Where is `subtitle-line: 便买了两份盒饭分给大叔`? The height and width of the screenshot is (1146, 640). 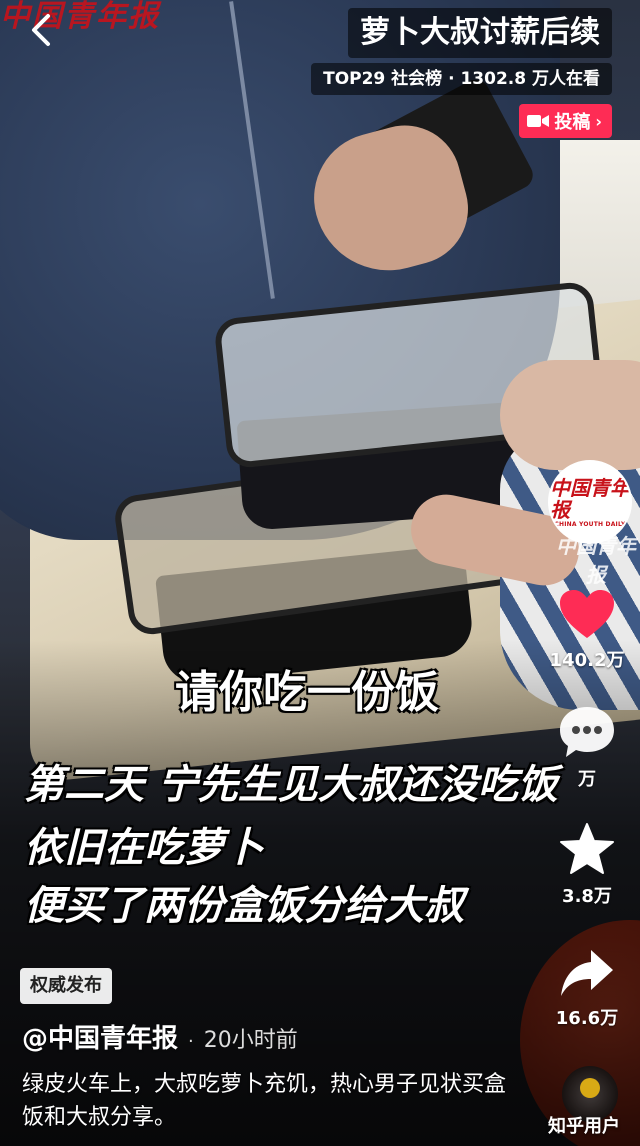
subtitle-line: 便买了两份盒饭分给大叔 is located at coordinates (244, 906).